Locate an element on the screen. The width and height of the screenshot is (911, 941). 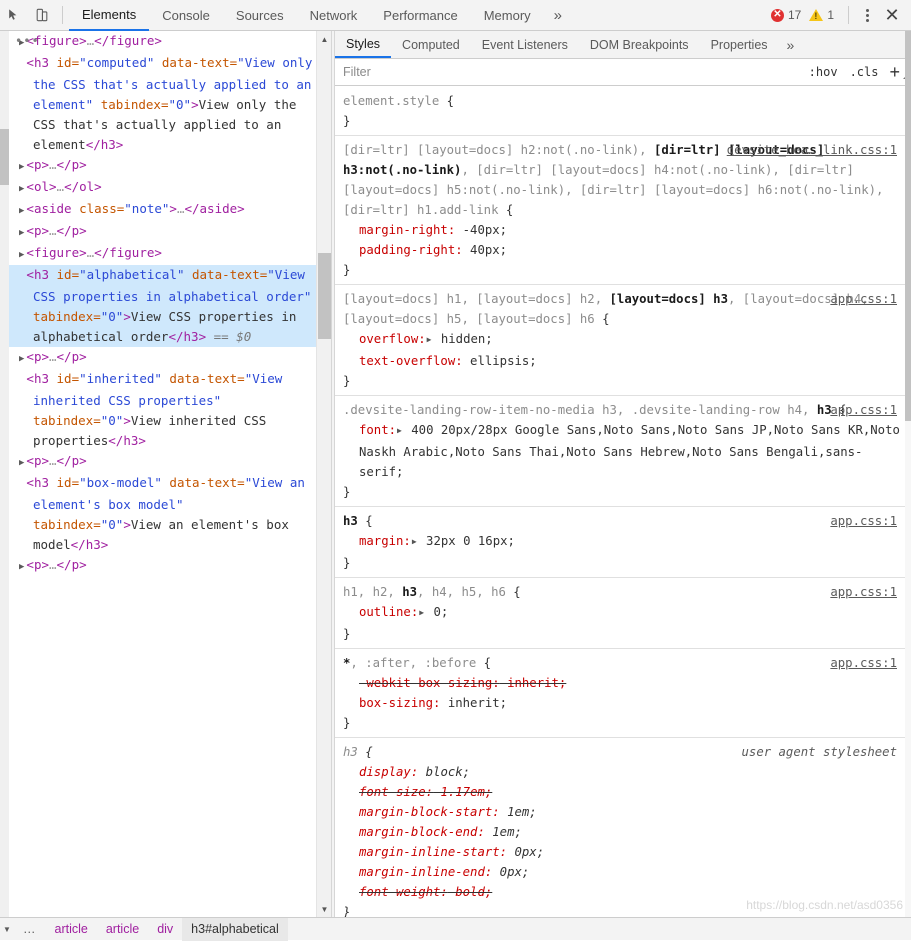
css-property-value: inherit; is located at coordinates (473, 703).